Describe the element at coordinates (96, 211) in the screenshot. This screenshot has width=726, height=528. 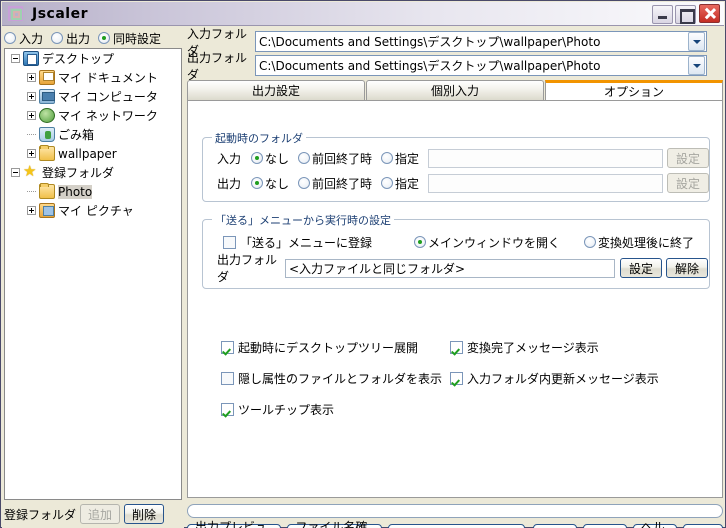
I see `tree-item-label: マイ ピクチャ` at that location.